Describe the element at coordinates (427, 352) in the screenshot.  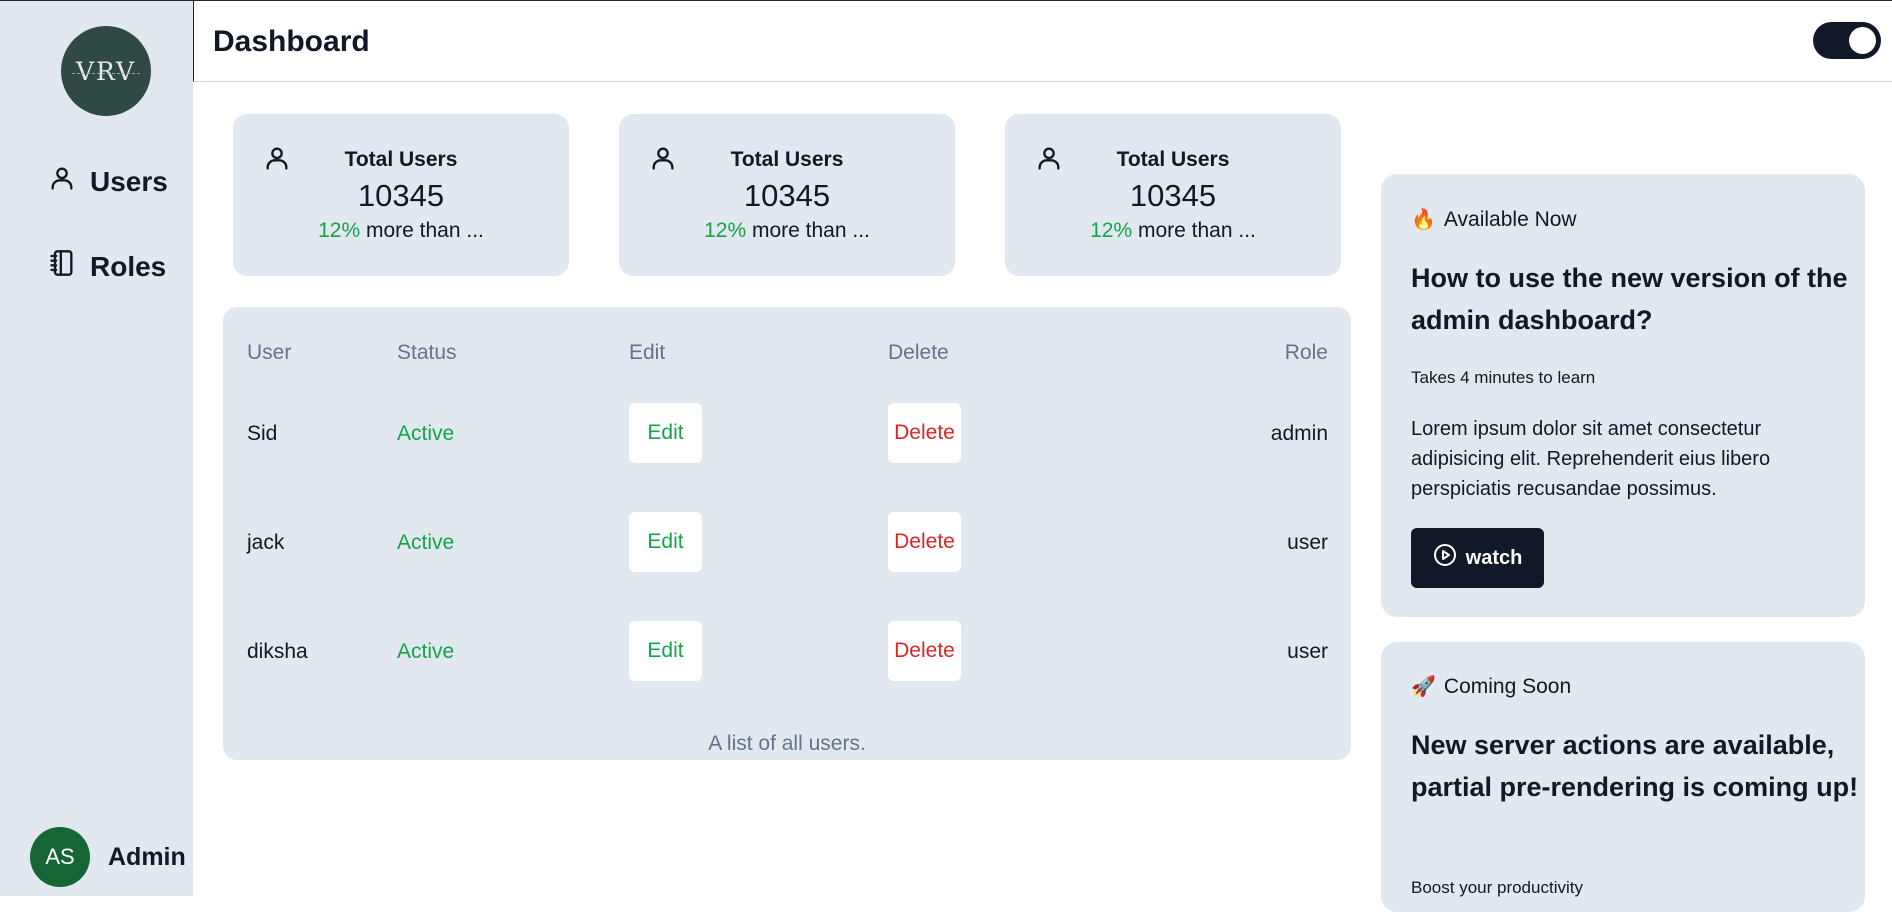
I see `column-header-status: Status` at that location.